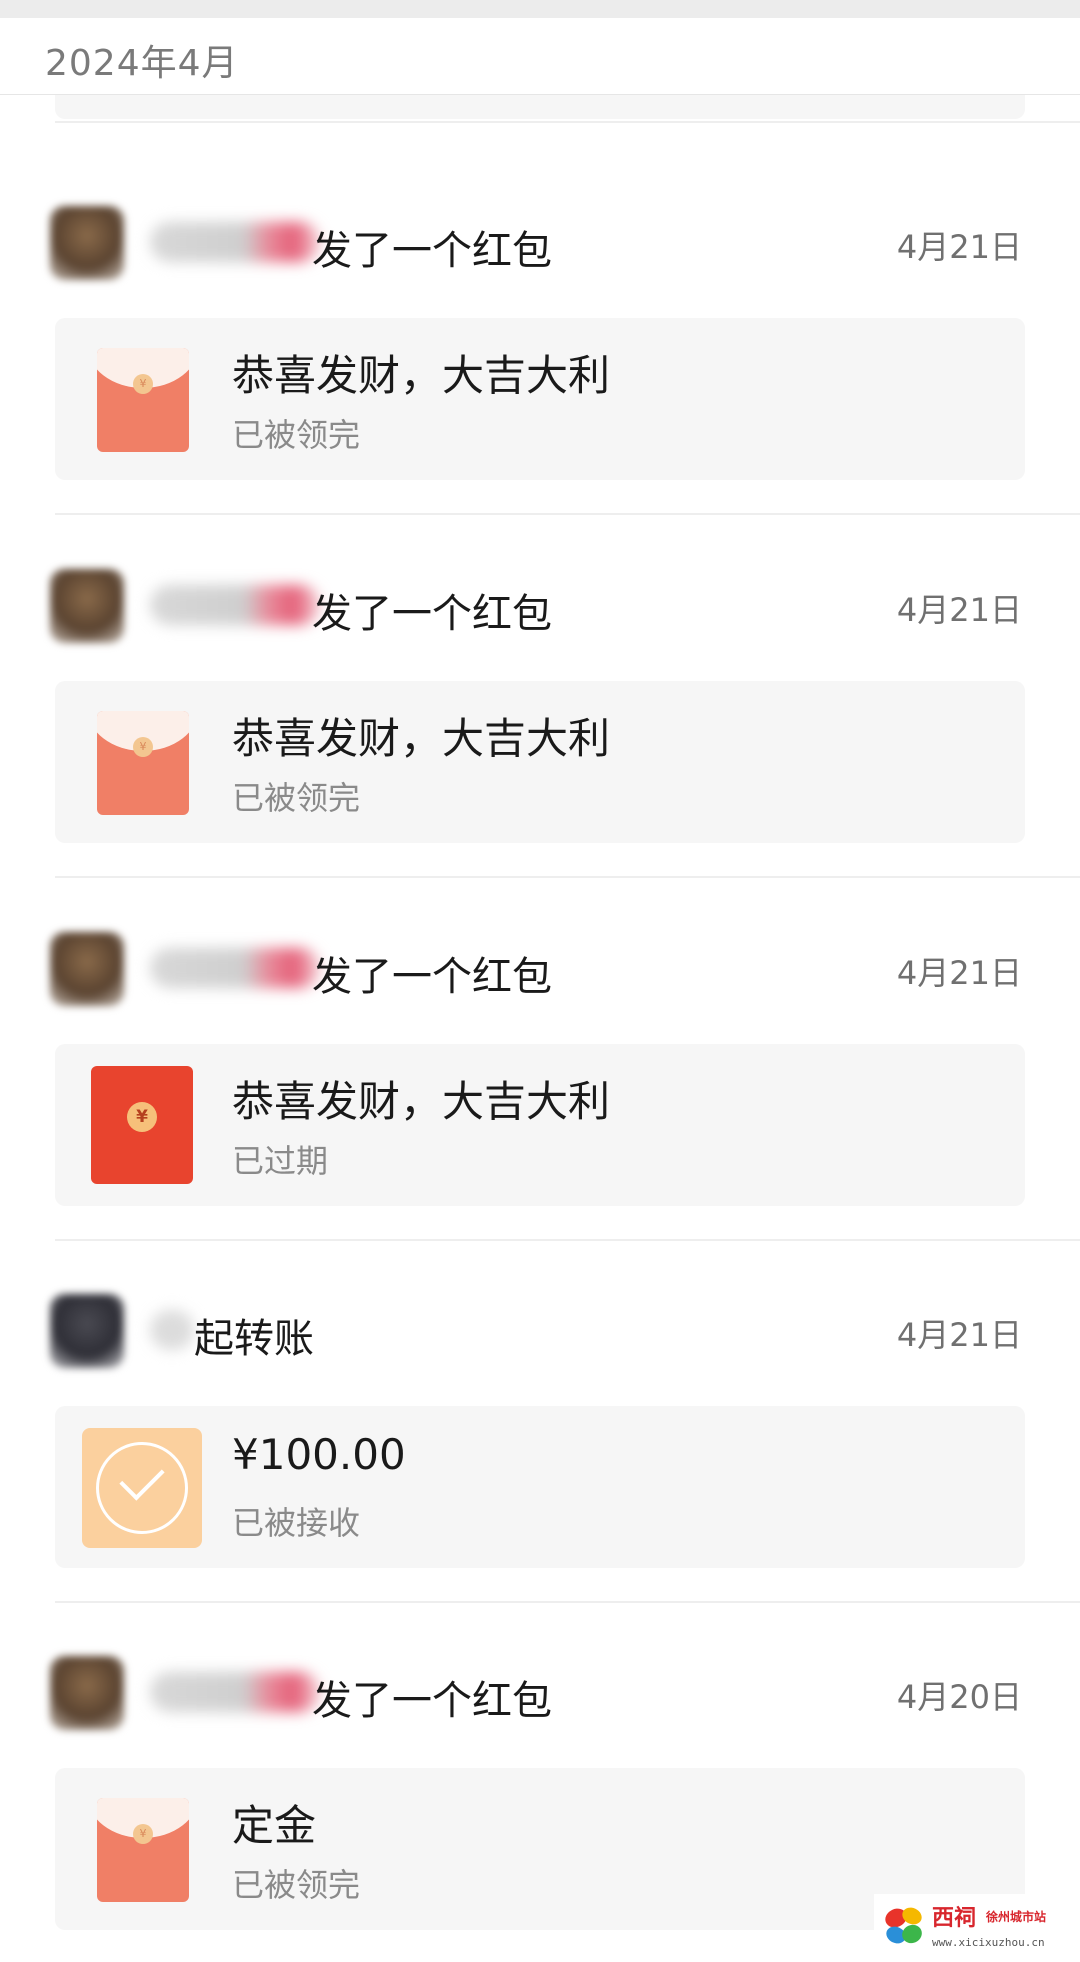 Image resolution: width=1080 pixels, height=1962 pixels. What do you see at coordinates (142, 1488) in the screenshot?
I see `transfer-accepted-check-icon` at bounding box center [142, 1488].